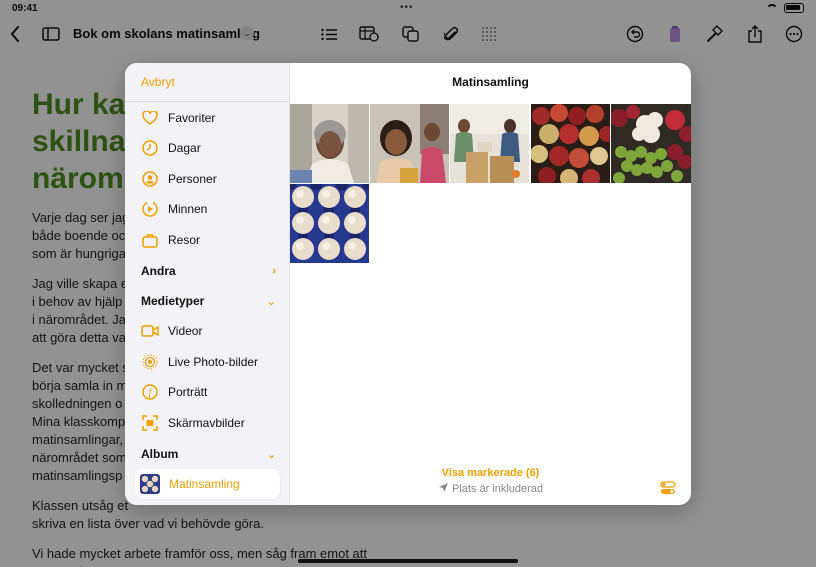 The width and height of the screenshot is (816, 567). What do you see at coordinates (158, 271) in the screenshot?
I see `section-title: Andra` at bounding box center [158, 271].